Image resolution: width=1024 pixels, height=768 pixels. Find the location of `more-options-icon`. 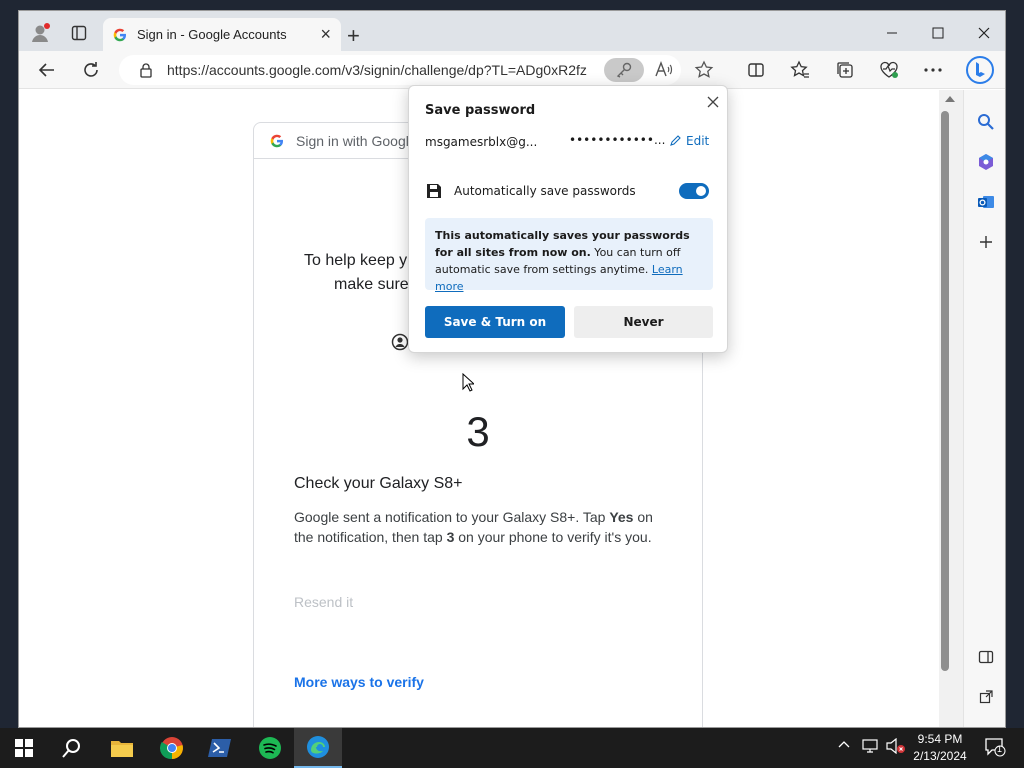

more-options-icon is located at coordinates (933, 70).